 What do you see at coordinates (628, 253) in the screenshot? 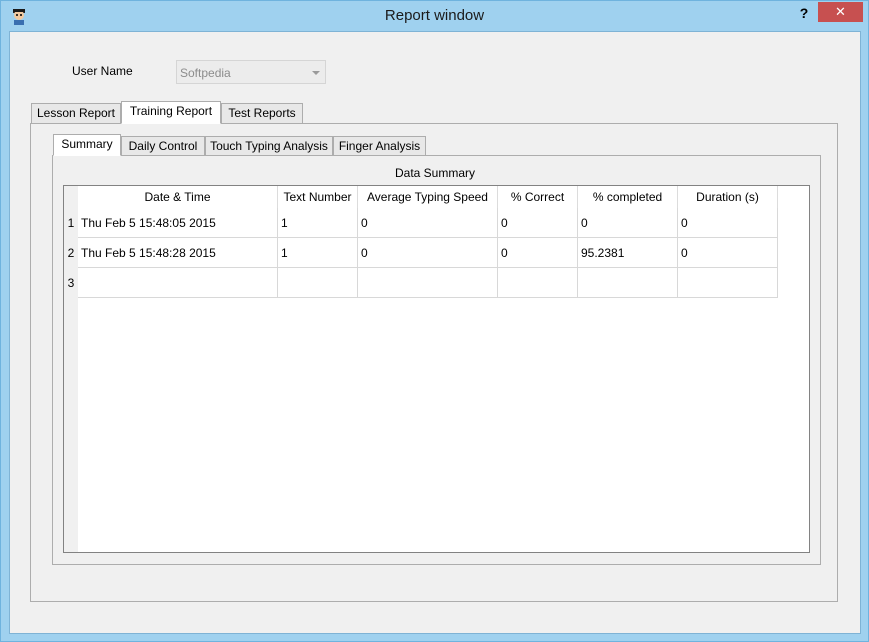
I see `table-cell: 95.2381` at bounding box center [628, 253].